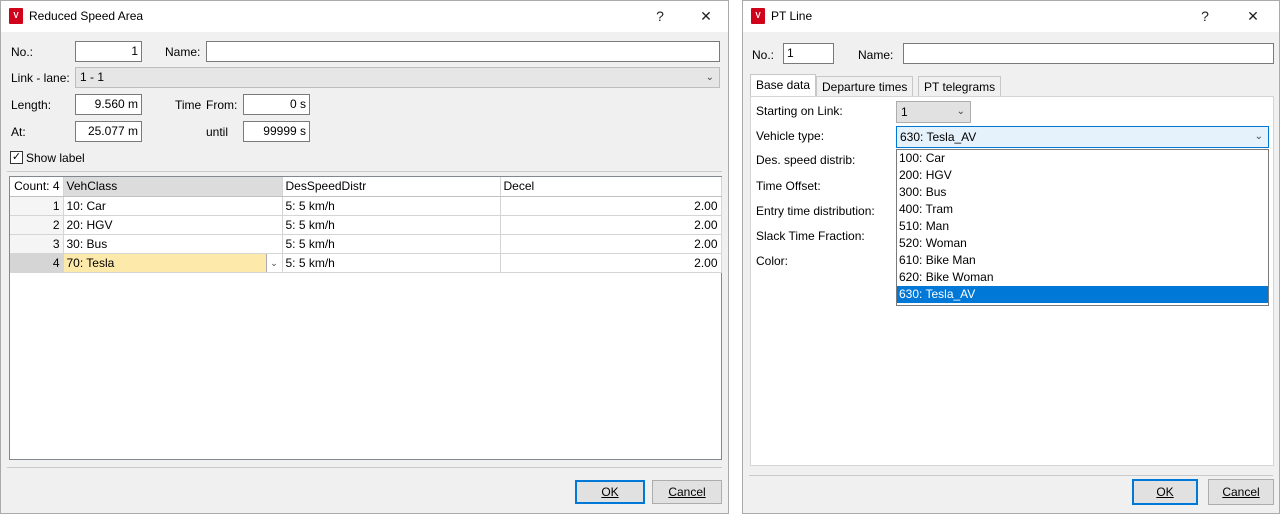 The width and height of the screenshot is (1280, 514). Describe the element at coordinates (173, 263) in the screenshot. I see `vehclass-cell-editing: 70: Tesla ⌄` at that location.